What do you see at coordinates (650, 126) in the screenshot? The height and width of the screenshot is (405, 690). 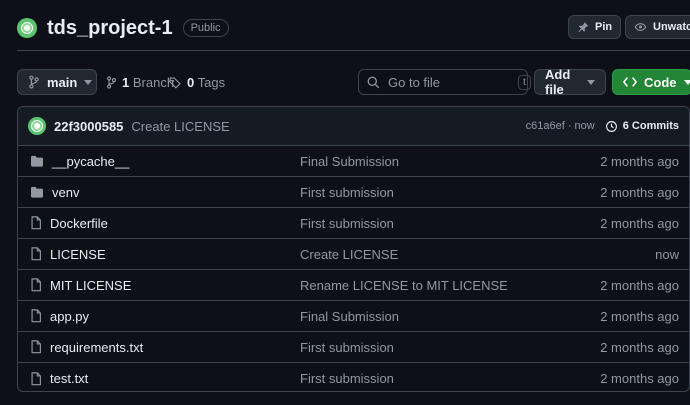 I see `commit-count-label: 6 Commits` at bounding box center [650, 126].